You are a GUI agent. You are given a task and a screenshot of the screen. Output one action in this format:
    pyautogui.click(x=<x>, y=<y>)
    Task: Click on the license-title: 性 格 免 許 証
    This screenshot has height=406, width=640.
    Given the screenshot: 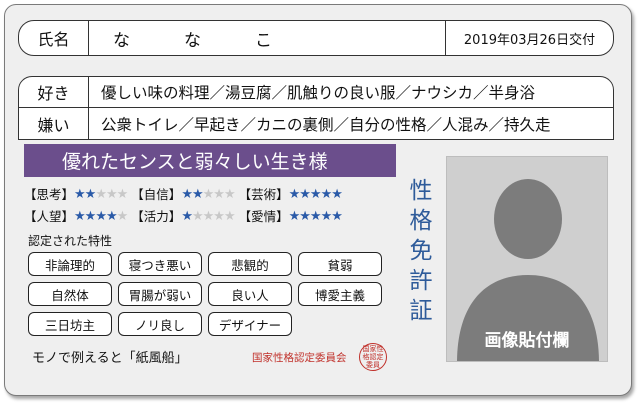 What is the action you would take?
    pyautogui.click(x=421, y=251)
    